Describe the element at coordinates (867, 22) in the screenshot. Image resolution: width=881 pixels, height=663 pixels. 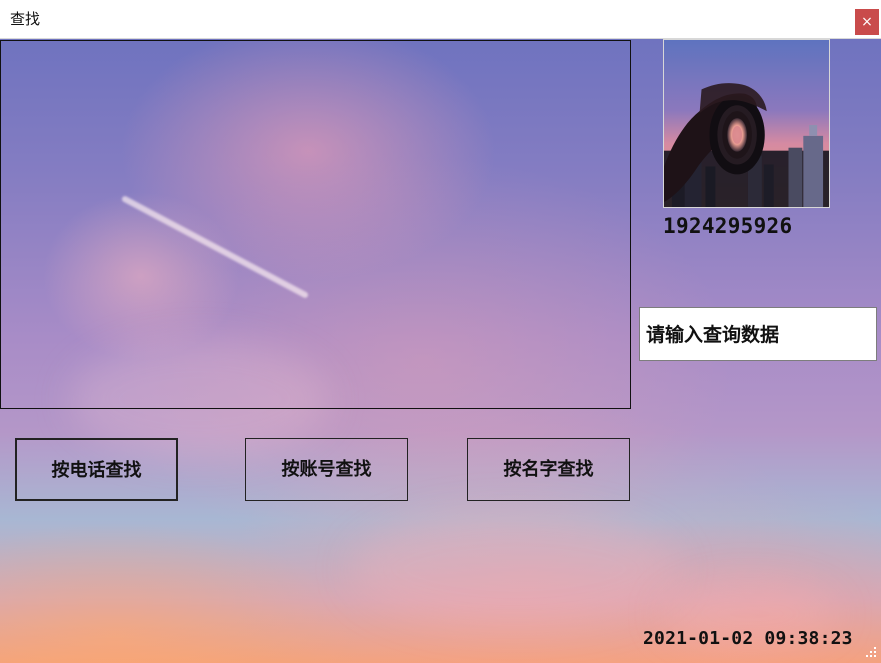
I see `close-button: ×` at that location.